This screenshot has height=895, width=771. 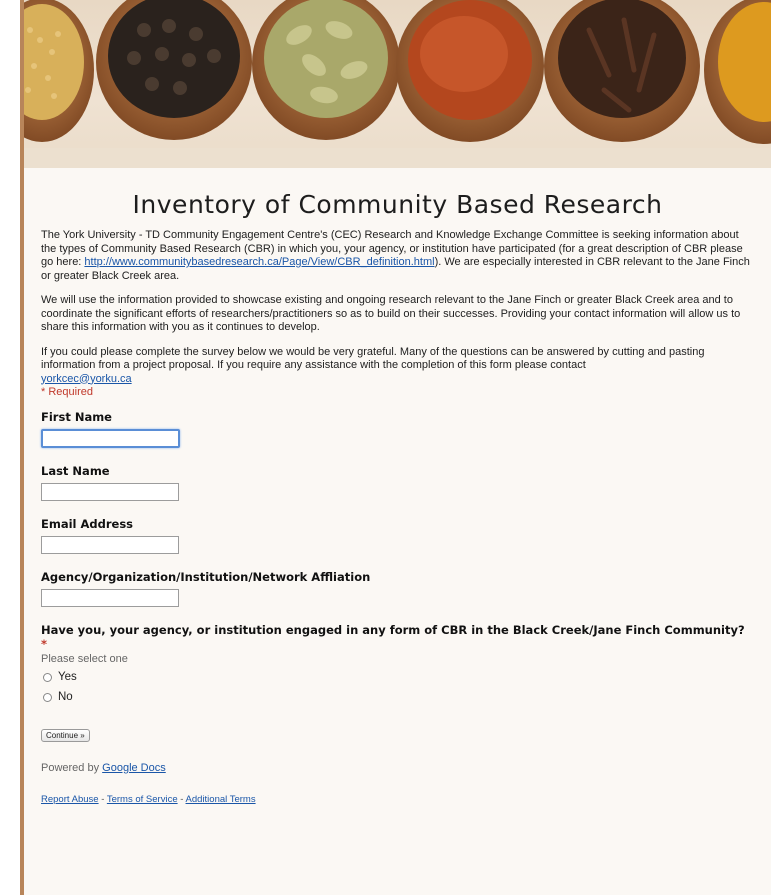 What do you see at coordinates (110, 545) in the screenshot?
I see `email-input` at bounding box center [110, 545].